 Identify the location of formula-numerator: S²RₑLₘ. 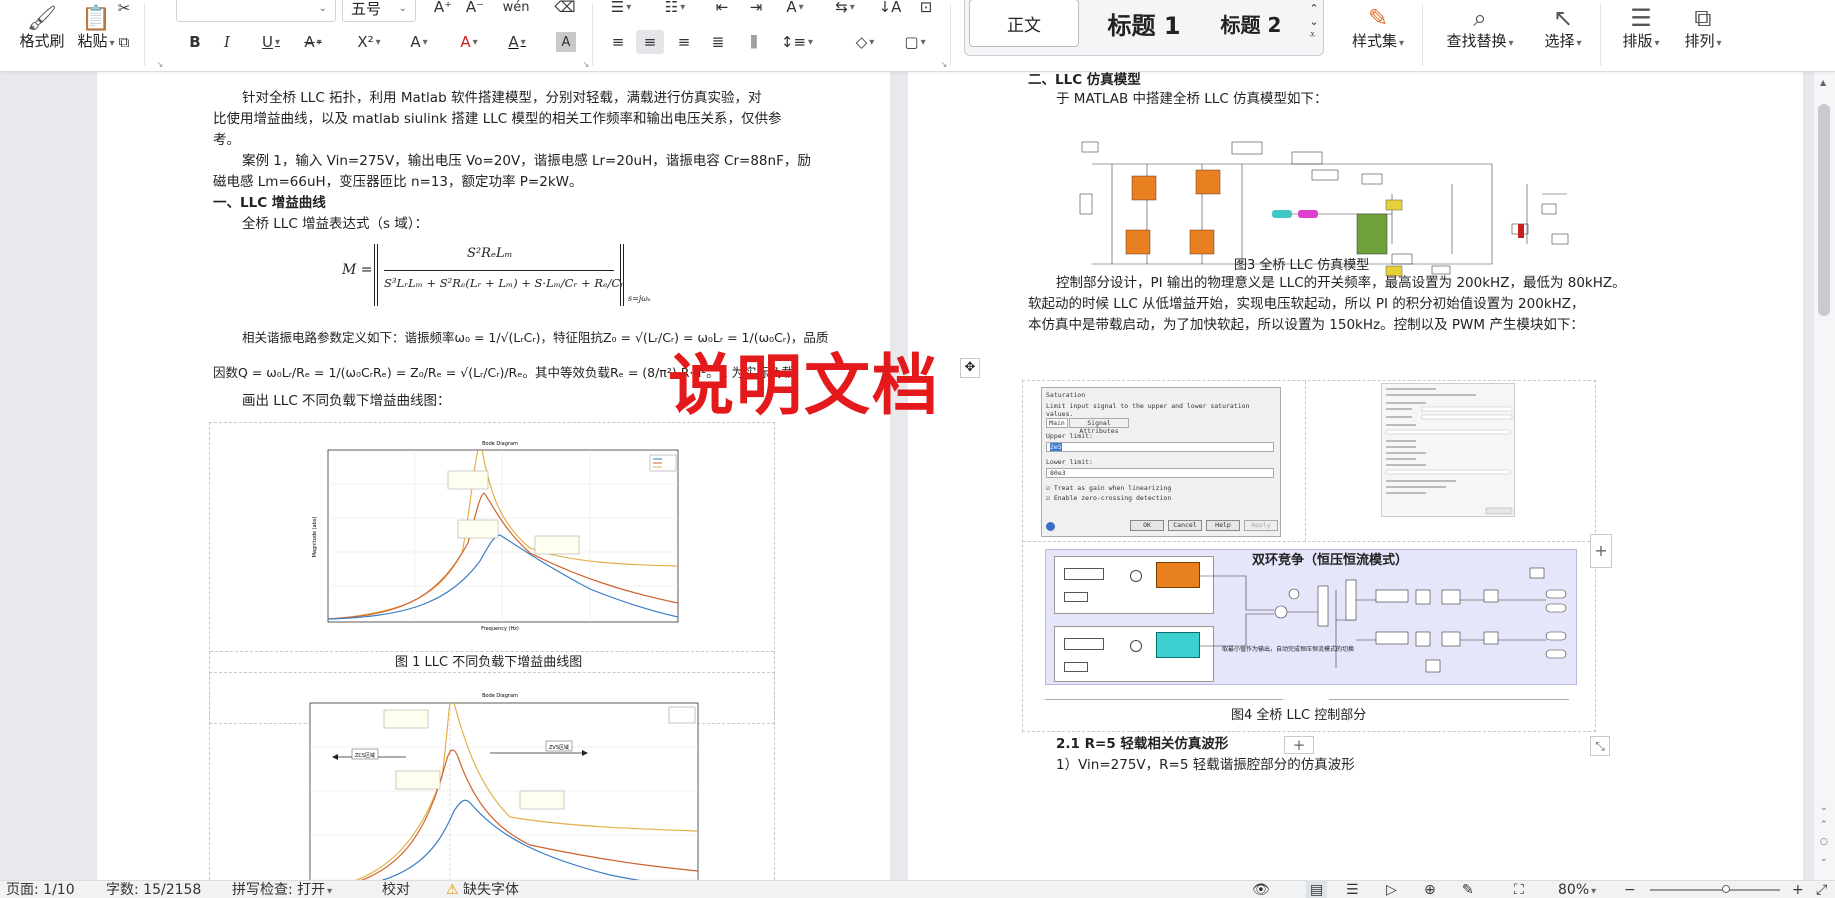
(490, 253).